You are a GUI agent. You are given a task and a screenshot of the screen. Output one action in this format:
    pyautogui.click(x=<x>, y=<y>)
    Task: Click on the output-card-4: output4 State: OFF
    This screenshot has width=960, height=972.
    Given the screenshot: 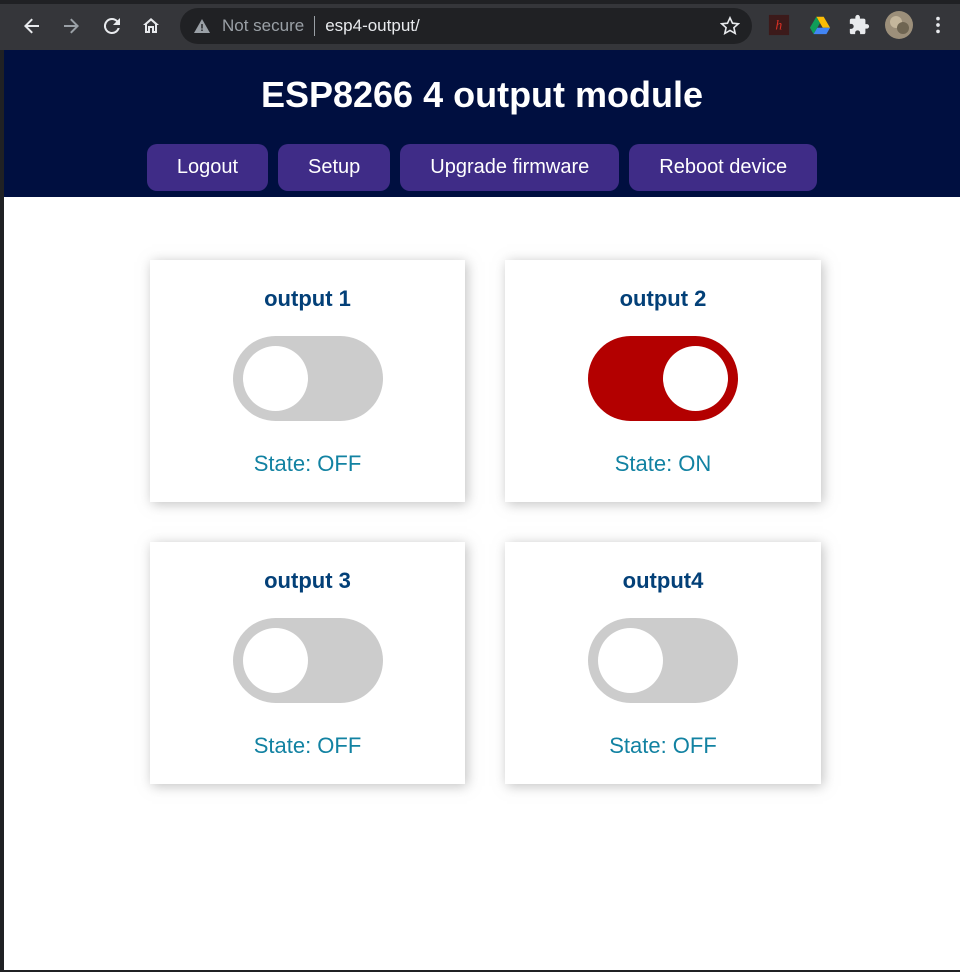 What is the action you would take?
    pyautogui.click(x=663, y=663)
    